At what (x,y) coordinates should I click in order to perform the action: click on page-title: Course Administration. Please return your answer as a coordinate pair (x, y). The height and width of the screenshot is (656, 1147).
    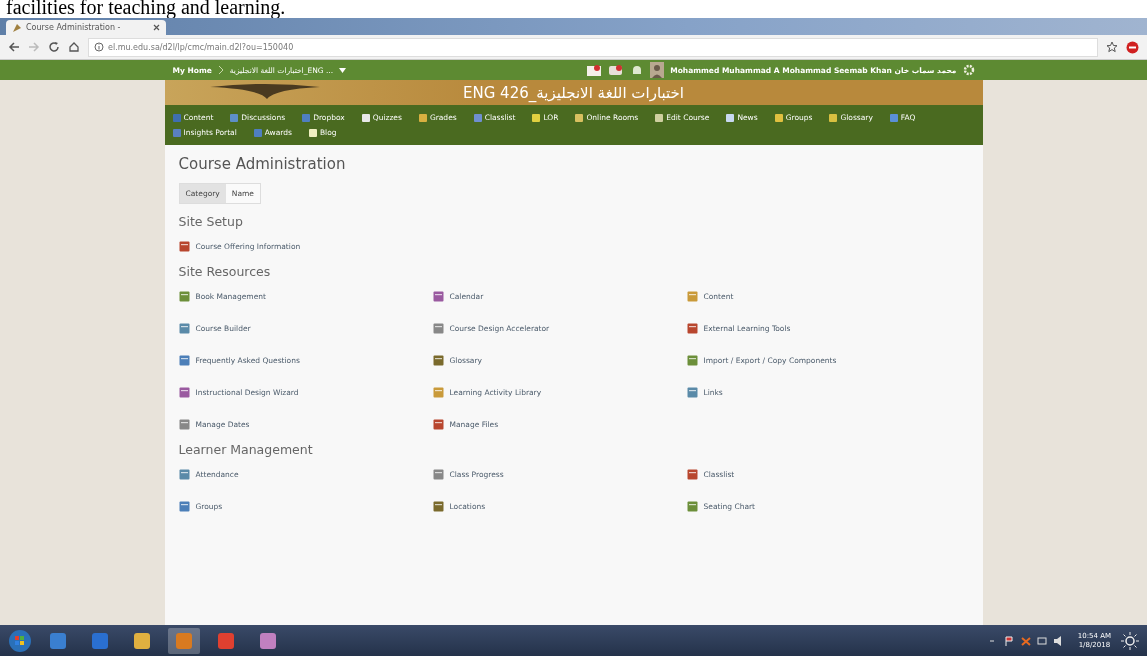
    Looking at the image, I should click on (262, 164).